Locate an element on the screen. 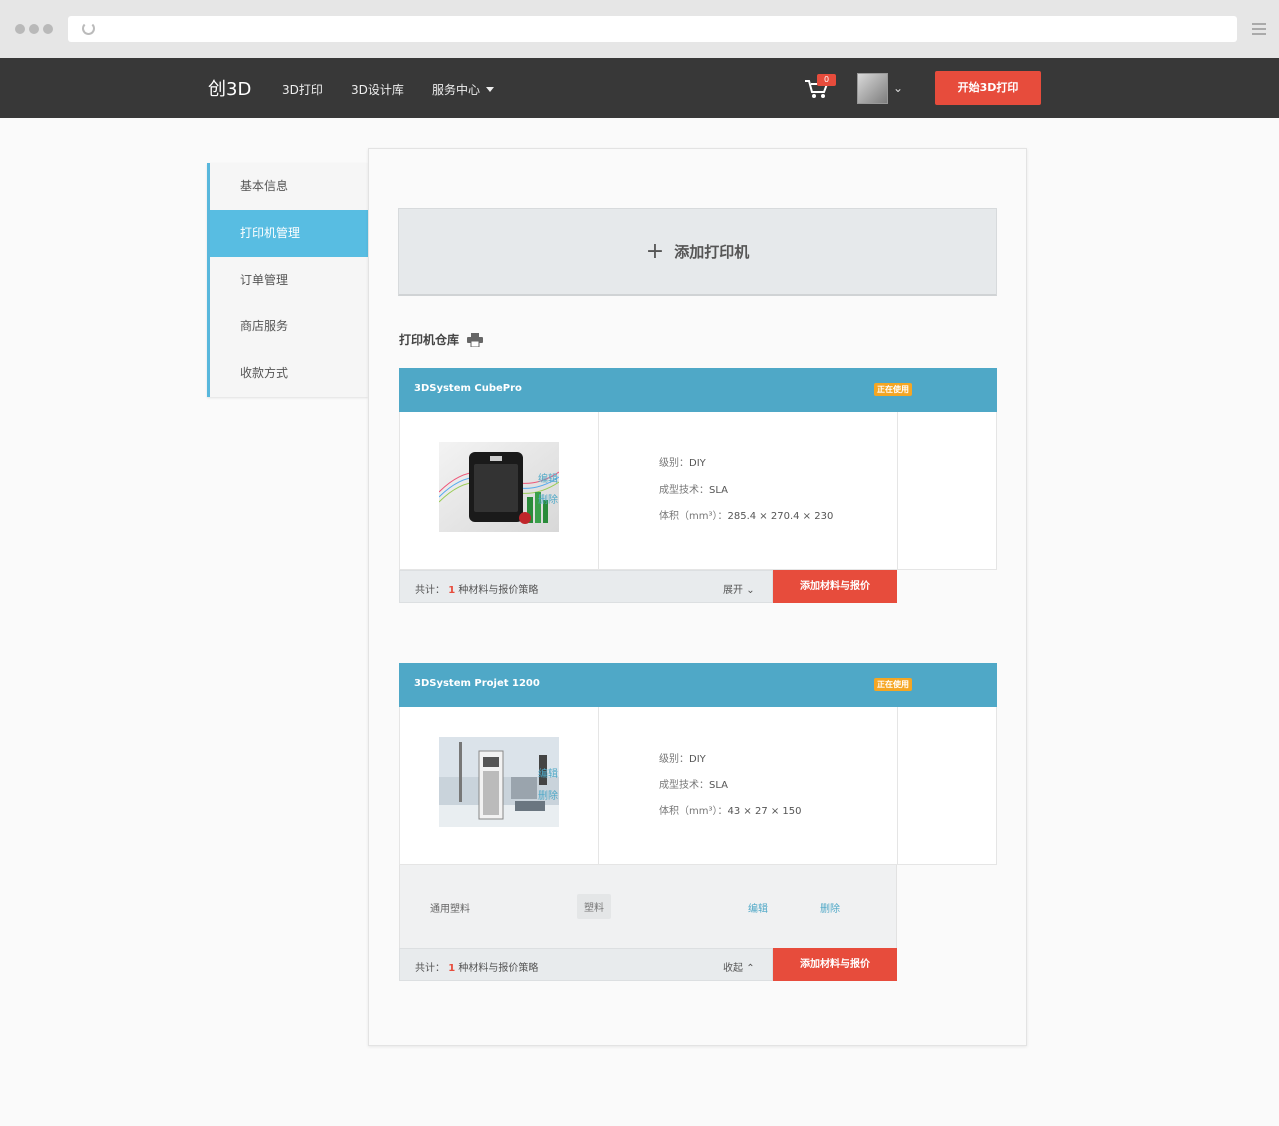 This screenshot has height=1126, width=1279. address-bar is located at coordinates (652, 29).